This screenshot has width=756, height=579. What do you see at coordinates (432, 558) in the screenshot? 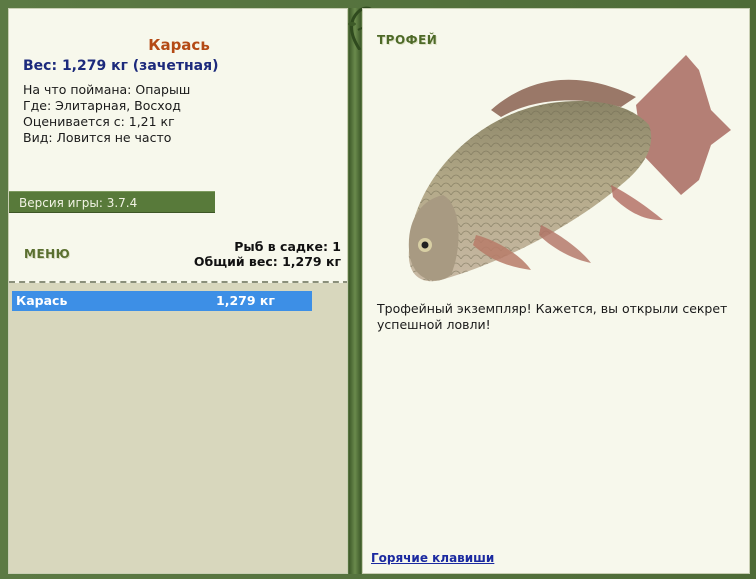
I see `hotkeys-link: Горячие клавиши` at bounding box center [432, 558].